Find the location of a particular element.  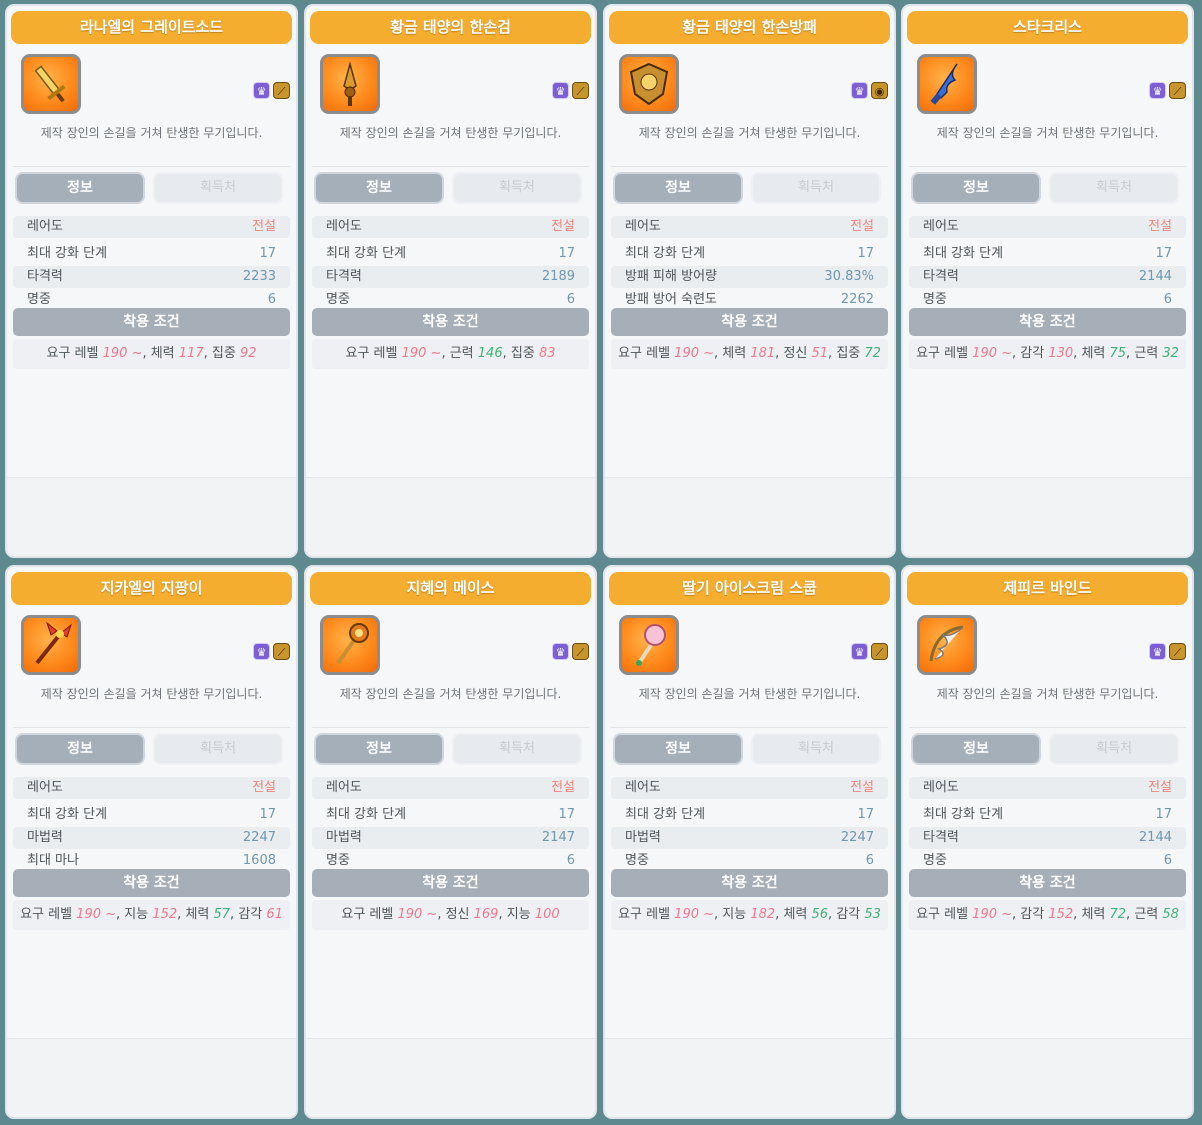

item-title: 스타크리스 is located at coordinates (1047, 27).